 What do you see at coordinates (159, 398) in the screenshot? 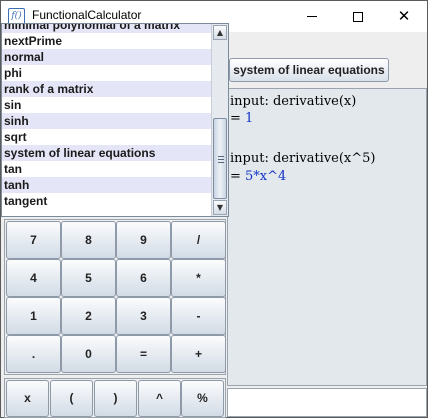
I see `key-power: ^` at bounding box center [159, 398].